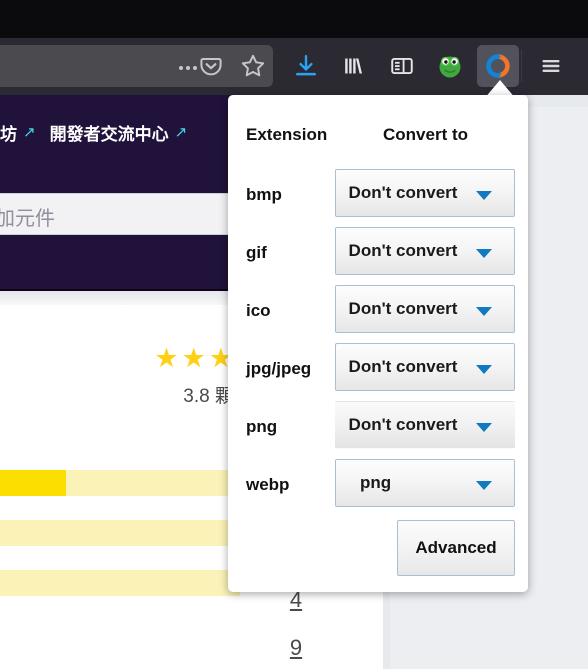 The width and height of the screenshot is (588, 669). What do you see at coordinates (256, 252) in the screenshot?
I see `extension-label: gif` at bounding box center [256, 252].